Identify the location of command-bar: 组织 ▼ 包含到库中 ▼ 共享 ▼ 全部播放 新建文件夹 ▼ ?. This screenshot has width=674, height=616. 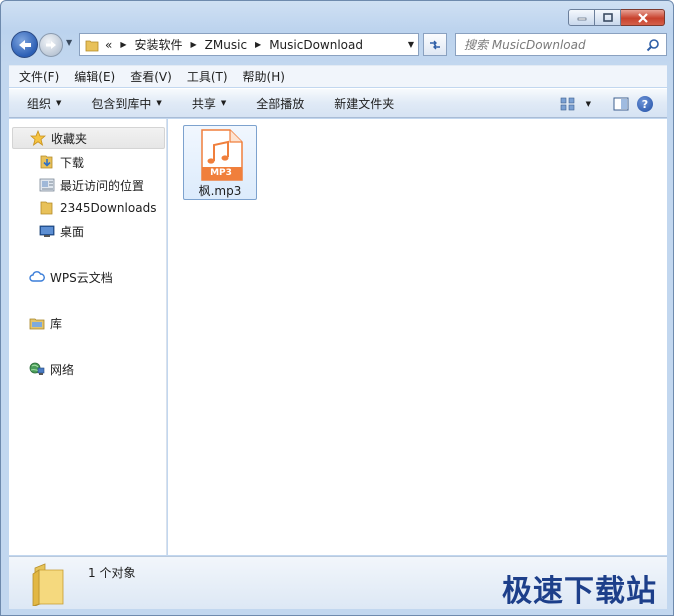
(338, 103).